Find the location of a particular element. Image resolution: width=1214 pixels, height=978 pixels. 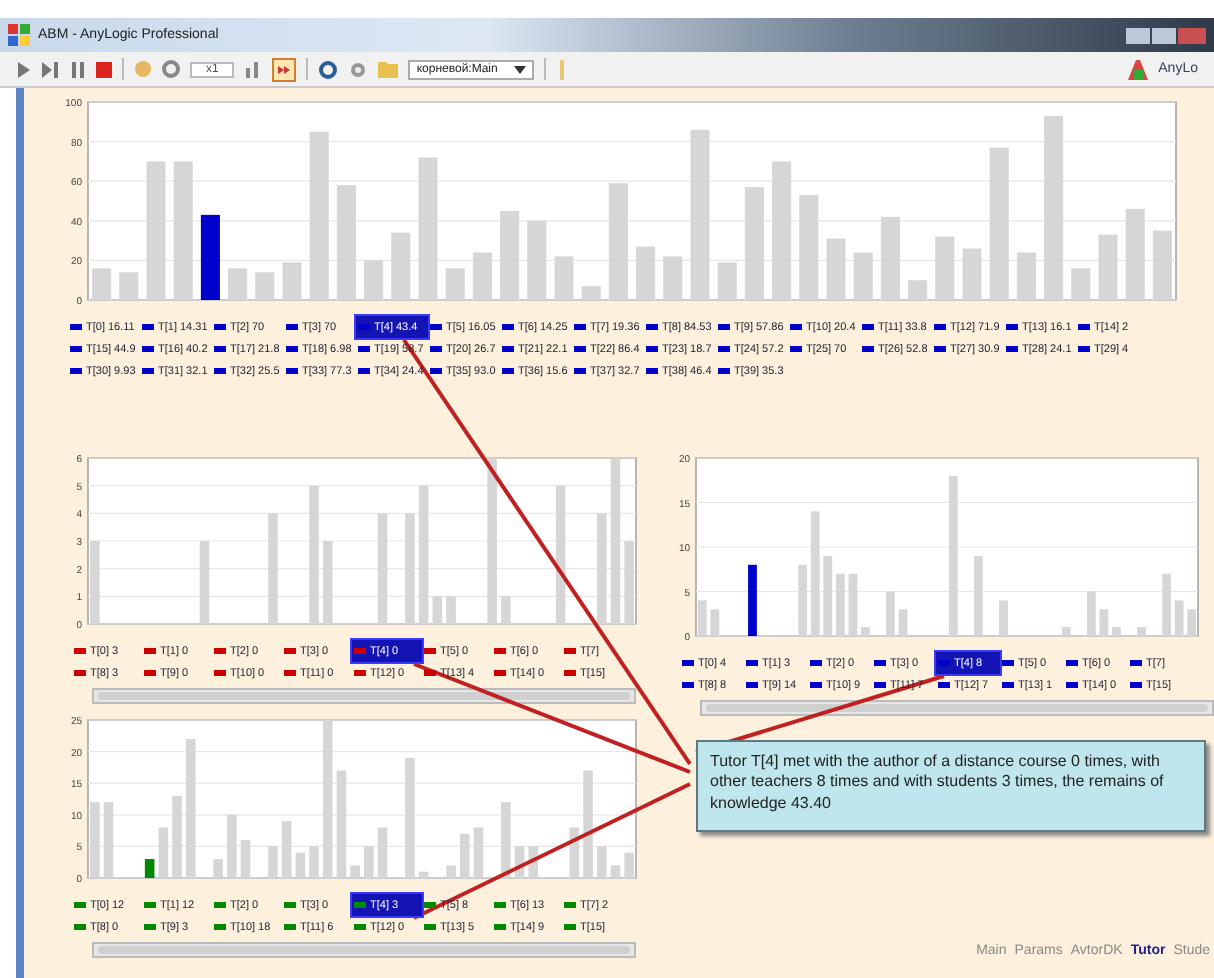

pause-icon is located at coordinates (78, 69).